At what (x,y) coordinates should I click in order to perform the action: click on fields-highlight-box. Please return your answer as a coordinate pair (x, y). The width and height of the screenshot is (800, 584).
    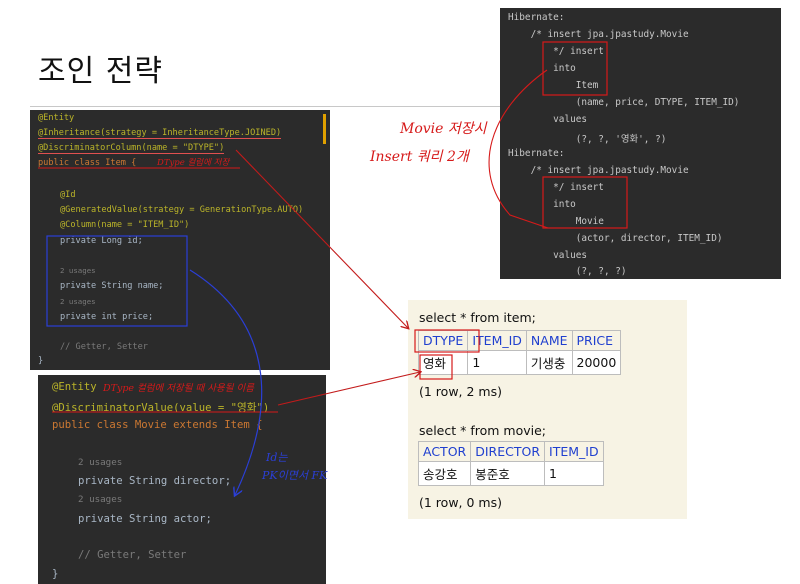
    Looking at the image, I should click on (117, 281).